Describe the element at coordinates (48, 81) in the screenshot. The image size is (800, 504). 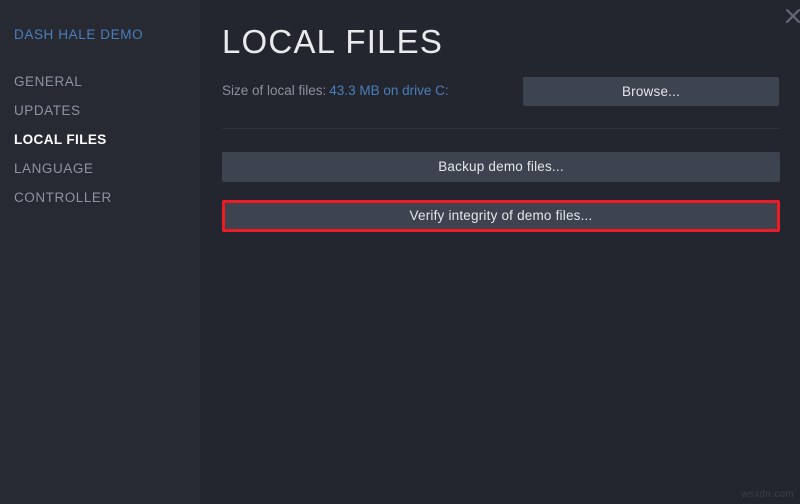
I see `sidebar-item-label: GENERAL` at that location.